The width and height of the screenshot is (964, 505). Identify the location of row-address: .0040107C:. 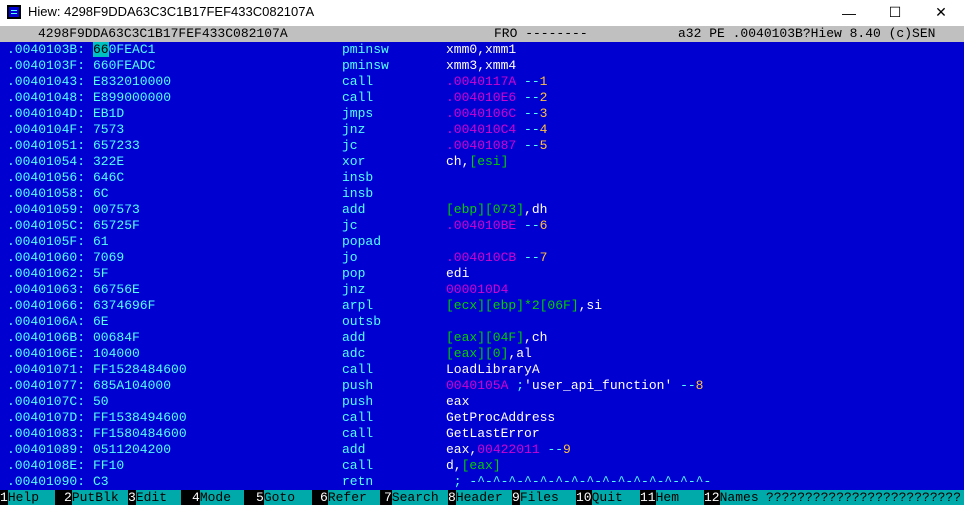
(46, 401).